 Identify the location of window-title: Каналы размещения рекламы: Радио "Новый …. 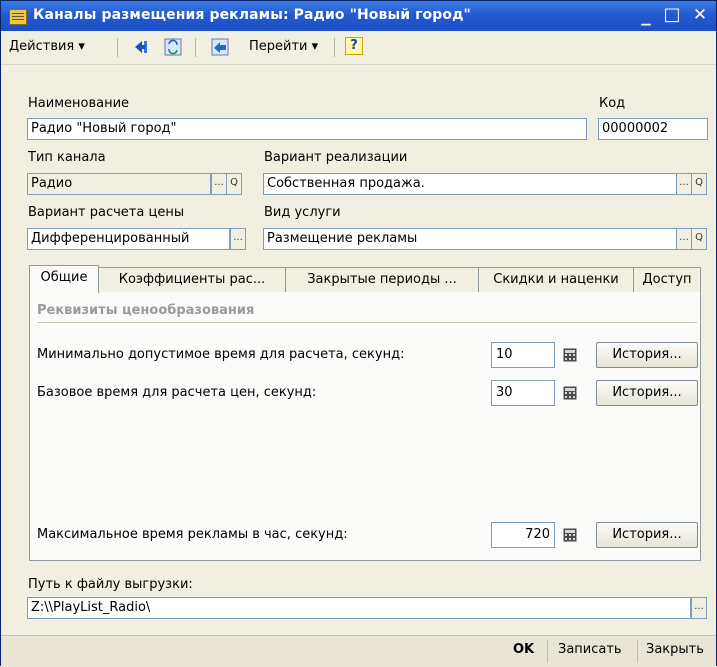
(252, 15).